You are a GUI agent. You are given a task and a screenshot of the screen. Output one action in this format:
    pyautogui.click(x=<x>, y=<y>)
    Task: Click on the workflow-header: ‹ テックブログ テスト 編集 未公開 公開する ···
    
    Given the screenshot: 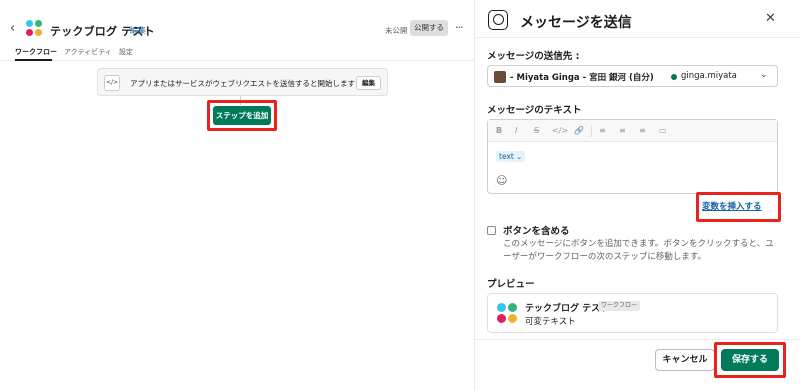 What is the action you would take?
    pyautogui.click(x=237, y=21)
    